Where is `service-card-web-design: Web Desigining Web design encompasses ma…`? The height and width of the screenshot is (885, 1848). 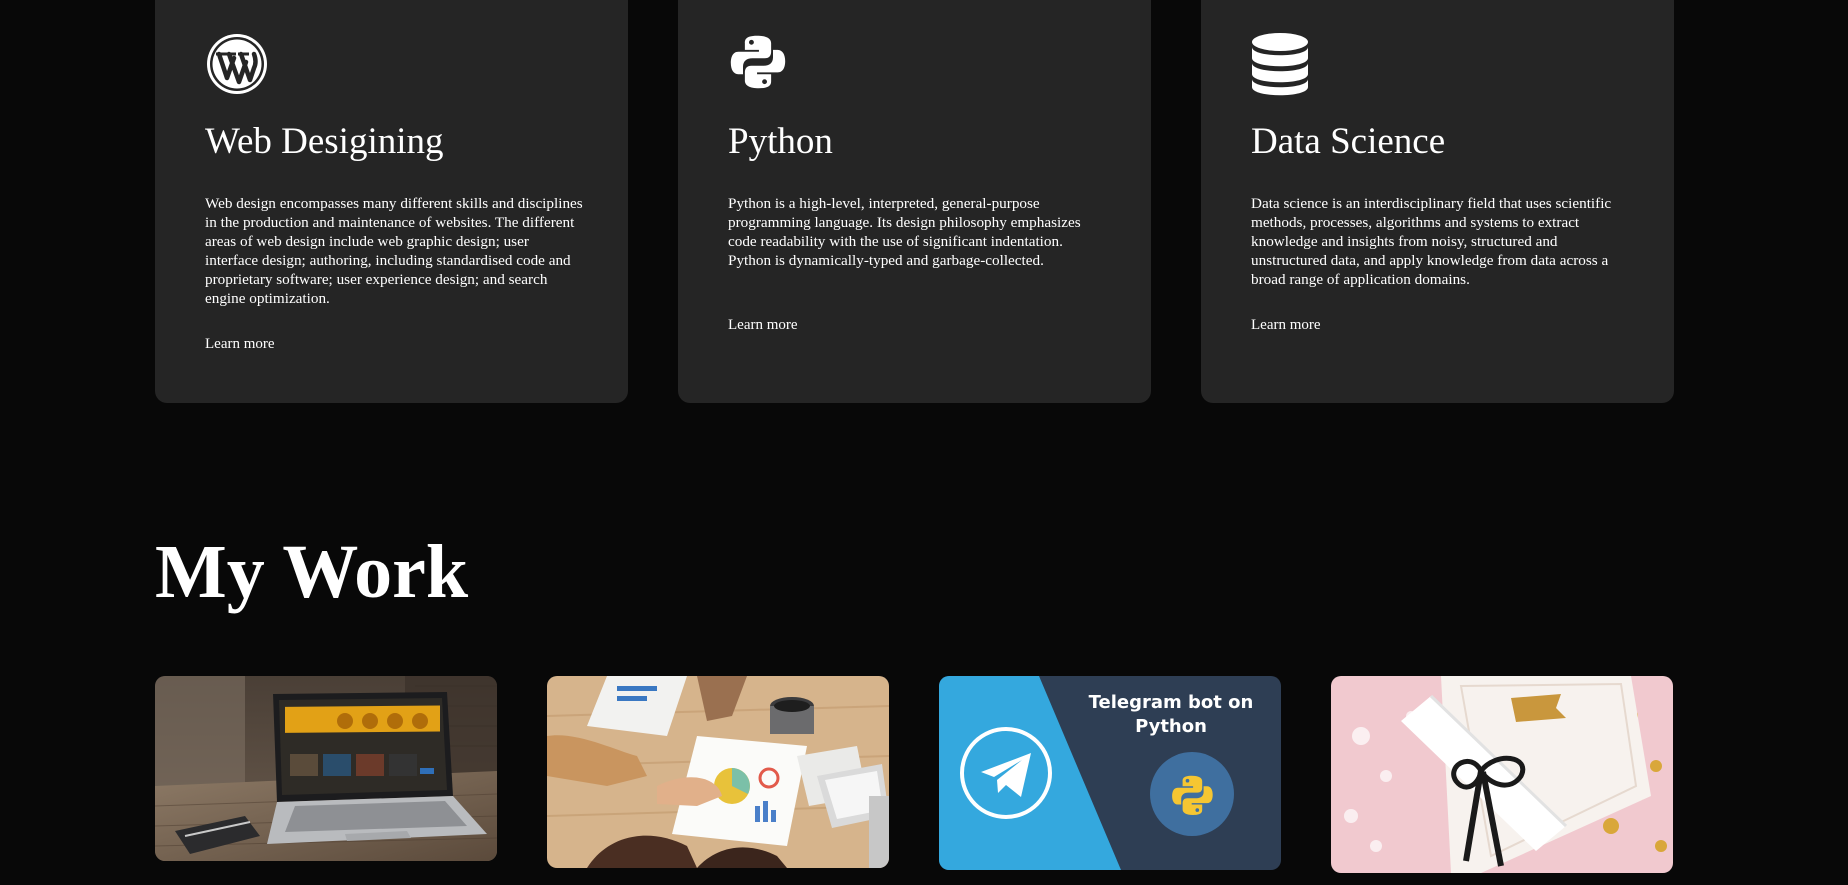 service-card-web-design: Web Desigining Web design encompasses ma… is located at coordinates (391, 201).